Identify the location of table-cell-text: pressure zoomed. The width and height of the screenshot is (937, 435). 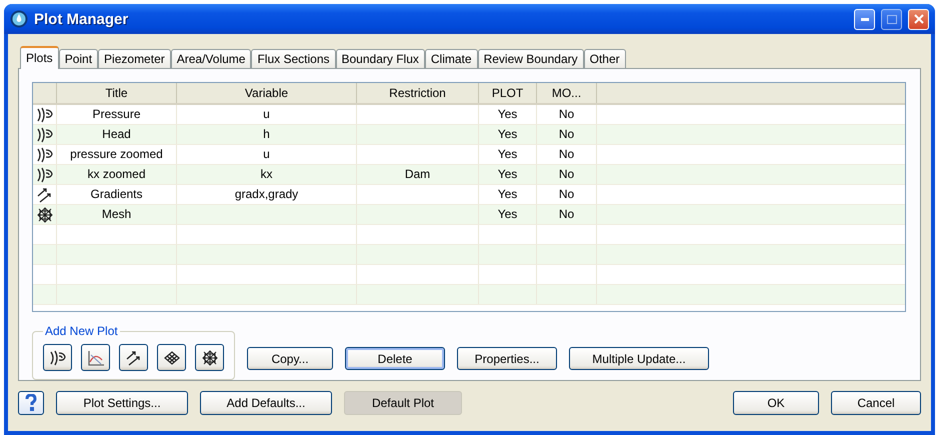
(116, 154).